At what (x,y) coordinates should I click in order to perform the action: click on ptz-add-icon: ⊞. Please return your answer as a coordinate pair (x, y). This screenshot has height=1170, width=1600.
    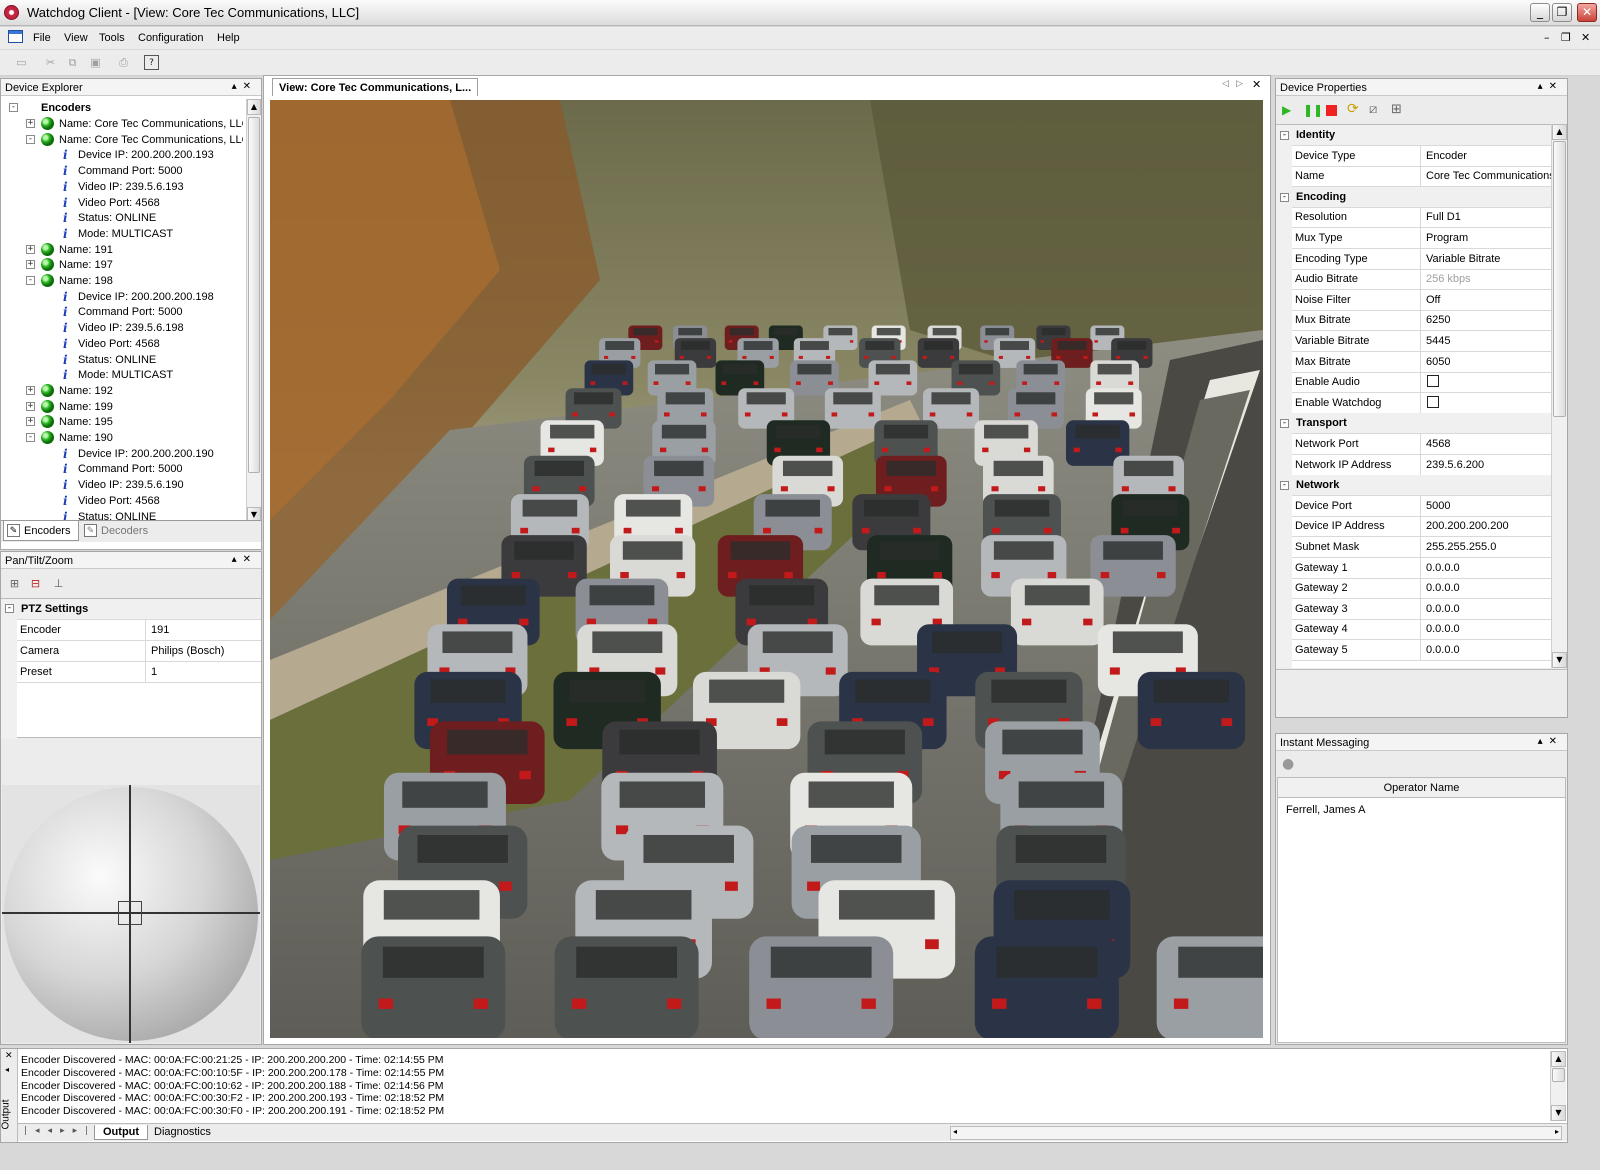
    Looking at the image, I should click on (14, 583).